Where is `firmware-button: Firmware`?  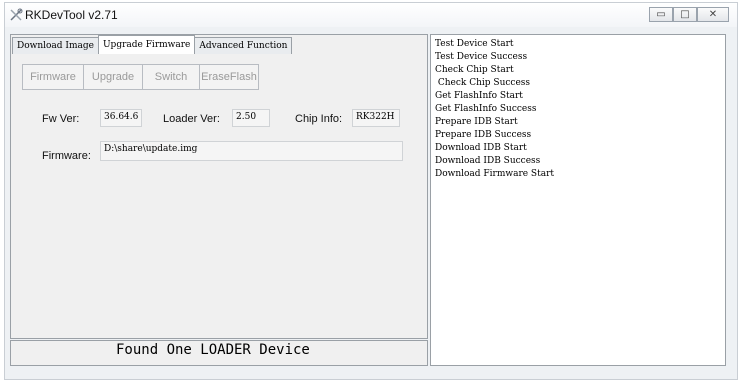 firmware-button: Firmware is located at coordinates (53, 77).